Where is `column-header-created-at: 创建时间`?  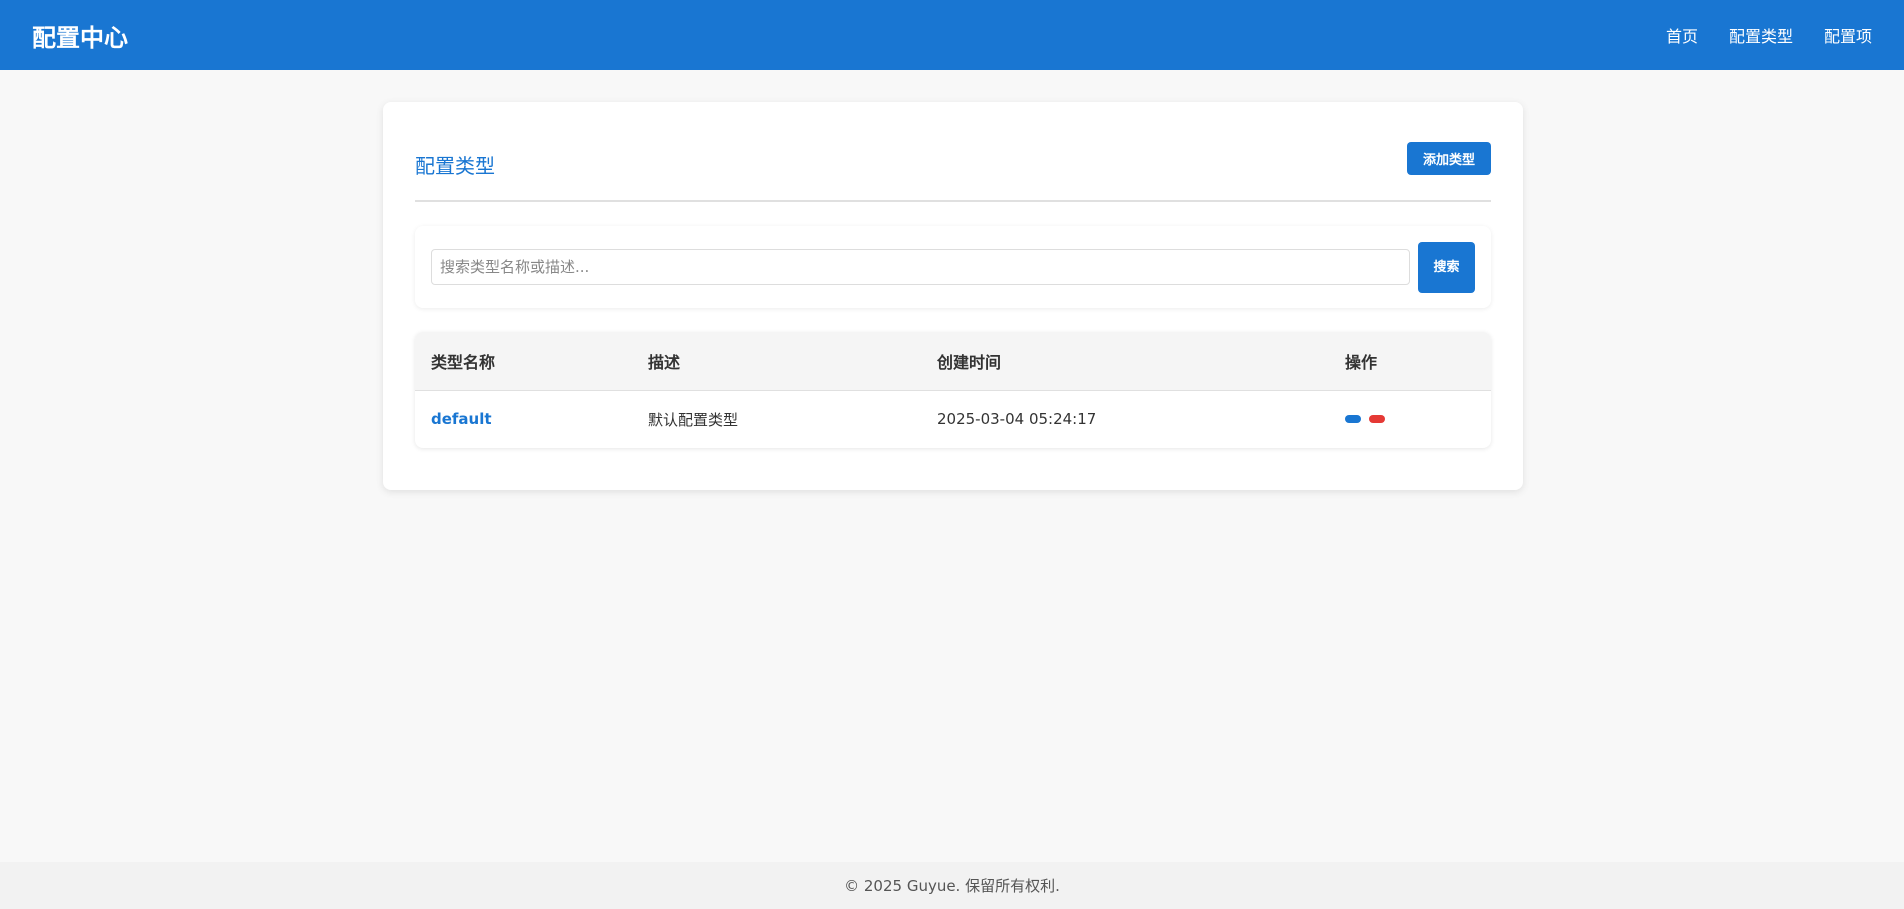 column-header-created-at: 创建时间 is located at coordinates (1125, 361).